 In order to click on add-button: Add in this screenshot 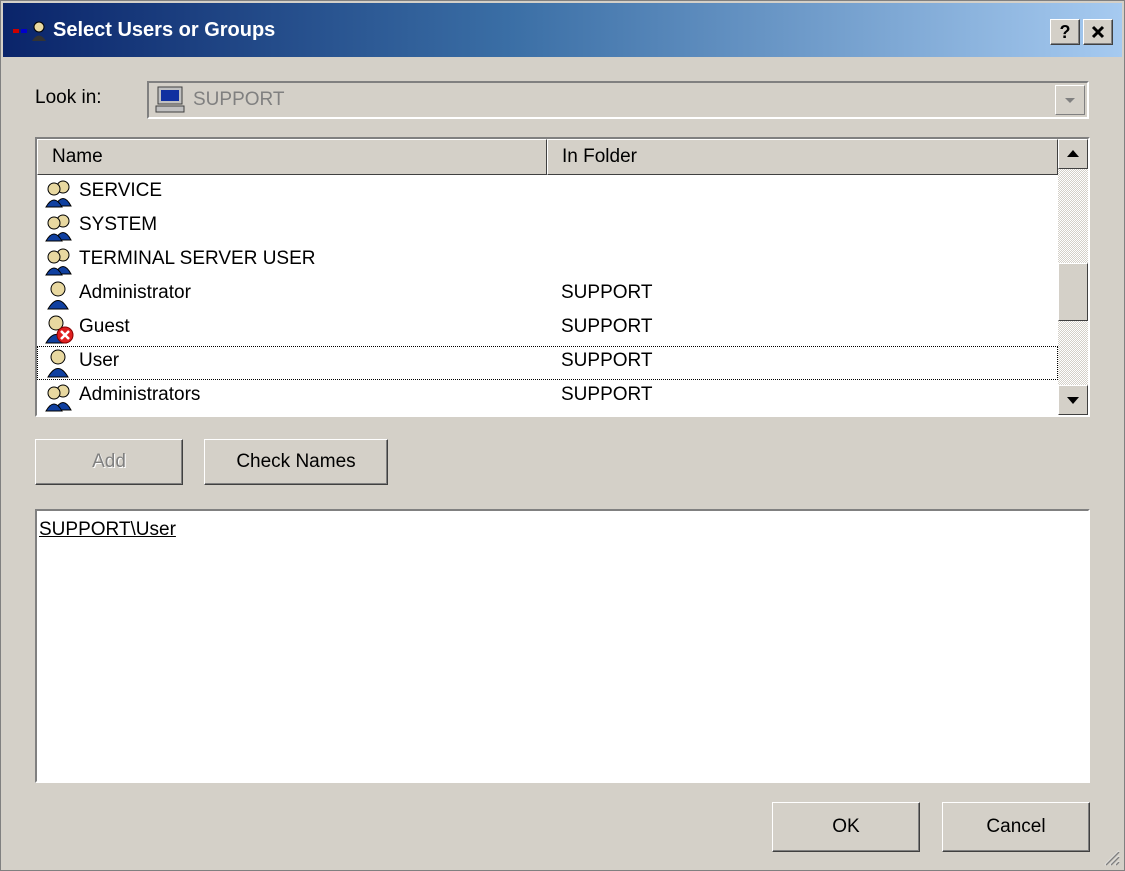, I will do `click(109, 462)`.